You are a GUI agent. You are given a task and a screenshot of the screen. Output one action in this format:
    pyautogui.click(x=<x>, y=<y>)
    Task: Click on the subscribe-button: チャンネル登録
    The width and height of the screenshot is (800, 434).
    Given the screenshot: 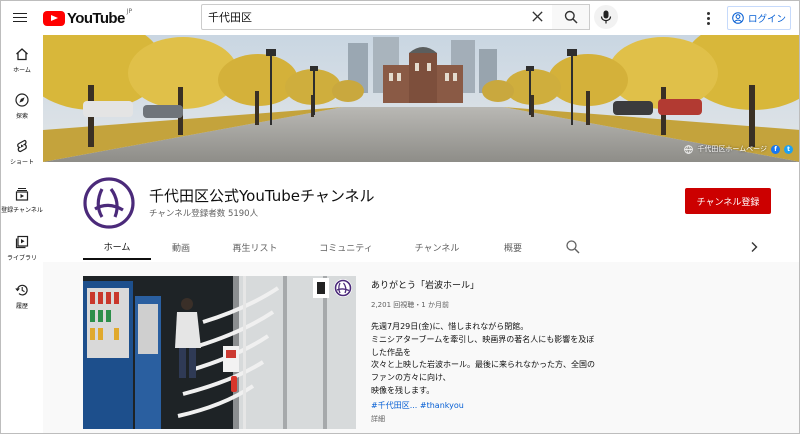 What is the action you would take?
    pyautogui.click(x=728, y=201)
    